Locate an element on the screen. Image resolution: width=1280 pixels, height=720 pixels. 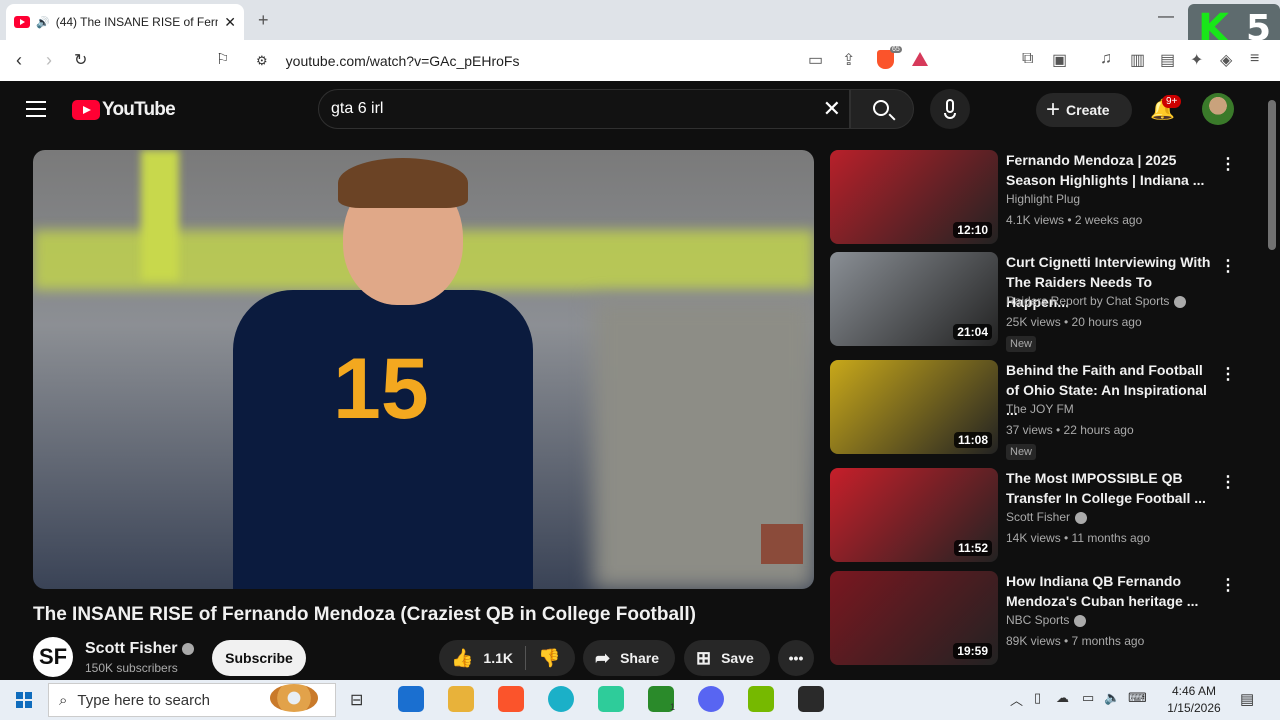
video-thumbnail: 19:59 is located at coordinates (914, 618).